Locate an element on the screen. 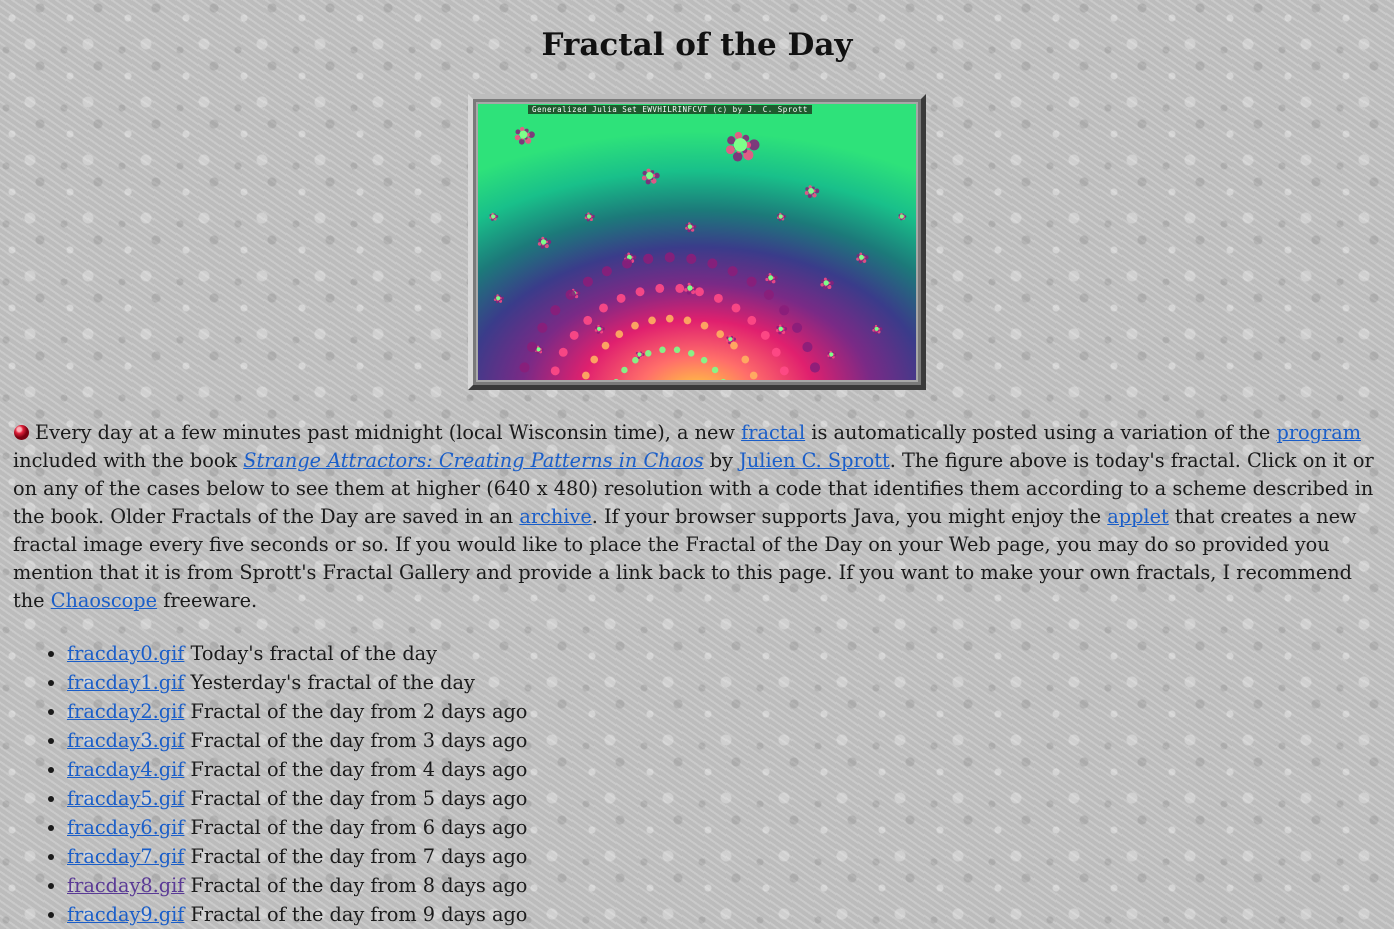 This screenshot has width=1394, height=929. archive-link: archive is located at coordinates (555, 516).